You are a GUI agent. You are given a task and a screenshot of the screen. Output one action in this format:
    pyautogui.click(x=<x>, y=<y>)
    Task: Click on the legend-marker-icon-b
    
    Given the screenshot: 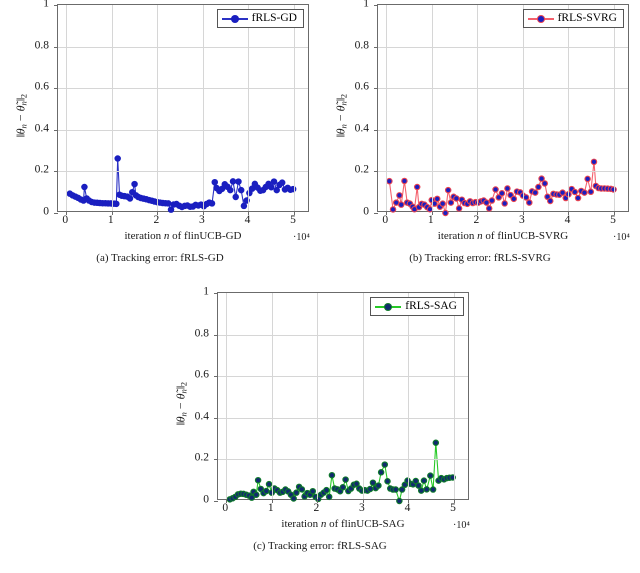 What is the action you would take?
    pyautogui.click(x=540, y=19)
    